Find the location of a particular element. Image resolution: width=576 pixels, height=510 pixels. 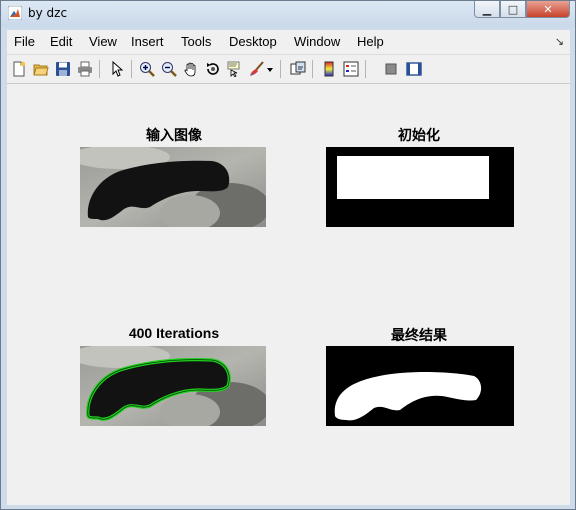

final-mask is located at coordinates (420, 386).